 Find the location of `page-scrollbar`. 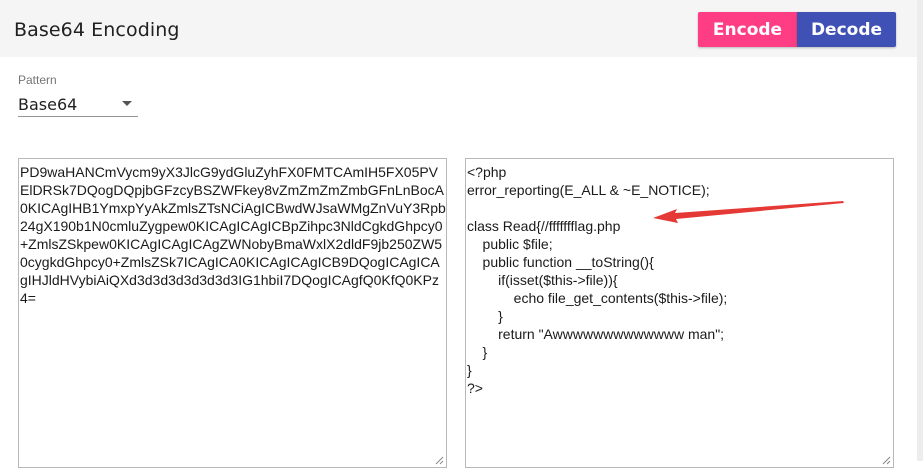

page-scrollbar is located at coordinates (920, 230).